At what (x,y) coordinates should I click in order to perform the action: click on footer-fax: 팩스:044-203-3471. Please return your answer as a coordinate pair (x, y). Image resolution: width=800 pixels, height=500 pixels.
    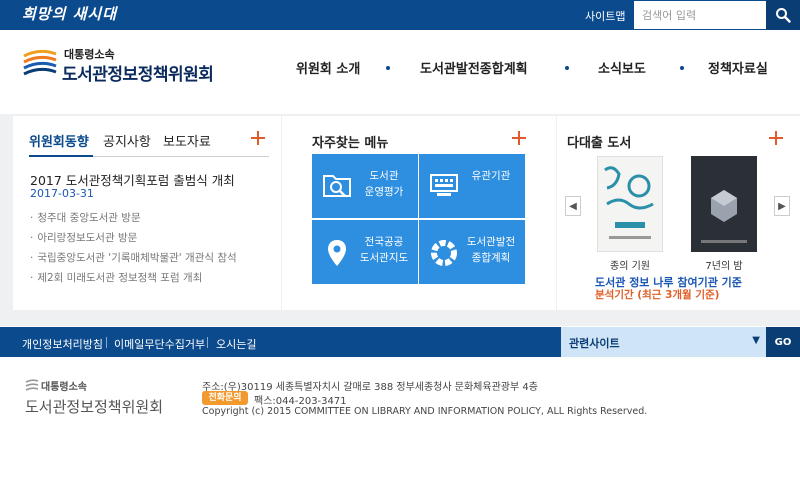
    Looking at the image, I should click on (300, 401).